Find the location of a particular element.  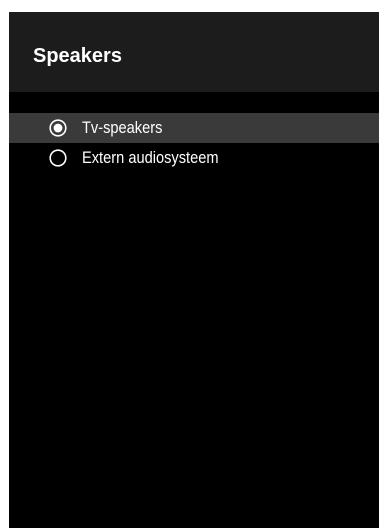

radio-unselected-icon is located at coordinates (58, 158).